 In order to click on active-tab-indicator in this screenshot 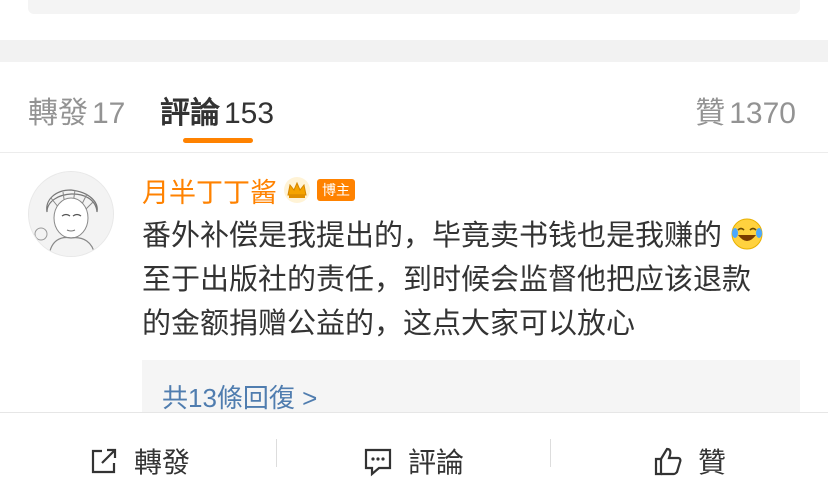, I will do `click(218, 140)`.